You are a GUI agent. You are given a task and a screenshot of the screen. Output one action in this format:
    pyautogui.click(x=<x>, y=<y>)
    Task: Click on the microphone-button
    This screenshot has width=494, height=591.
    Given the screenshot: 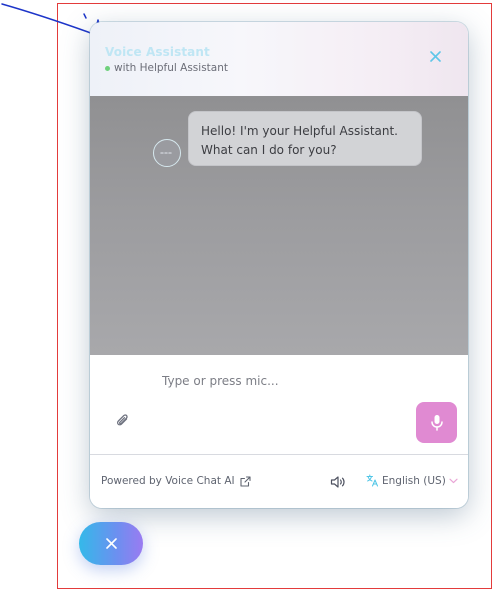 What is the action you would take?
    pyautogui.click(x=436, y=422)
    